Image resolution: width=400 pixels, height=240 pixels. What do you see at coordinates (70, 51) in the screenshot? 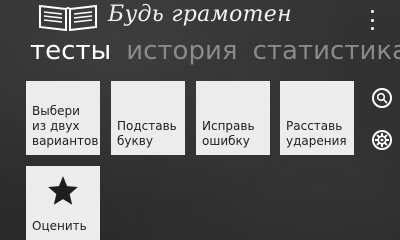
I see `tab-tests: тесты` at bounding box center [70, 51].